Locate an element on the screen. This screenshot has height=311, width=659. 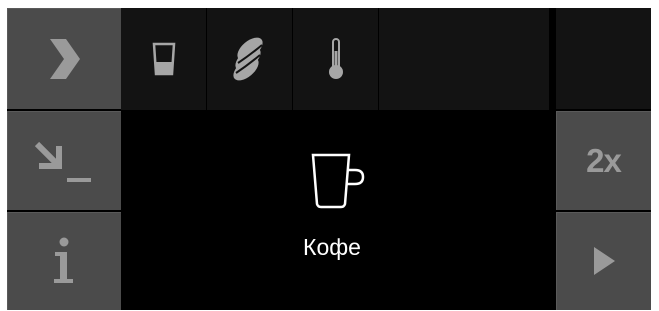
temperature-slot is located at coordinates (335, 59).